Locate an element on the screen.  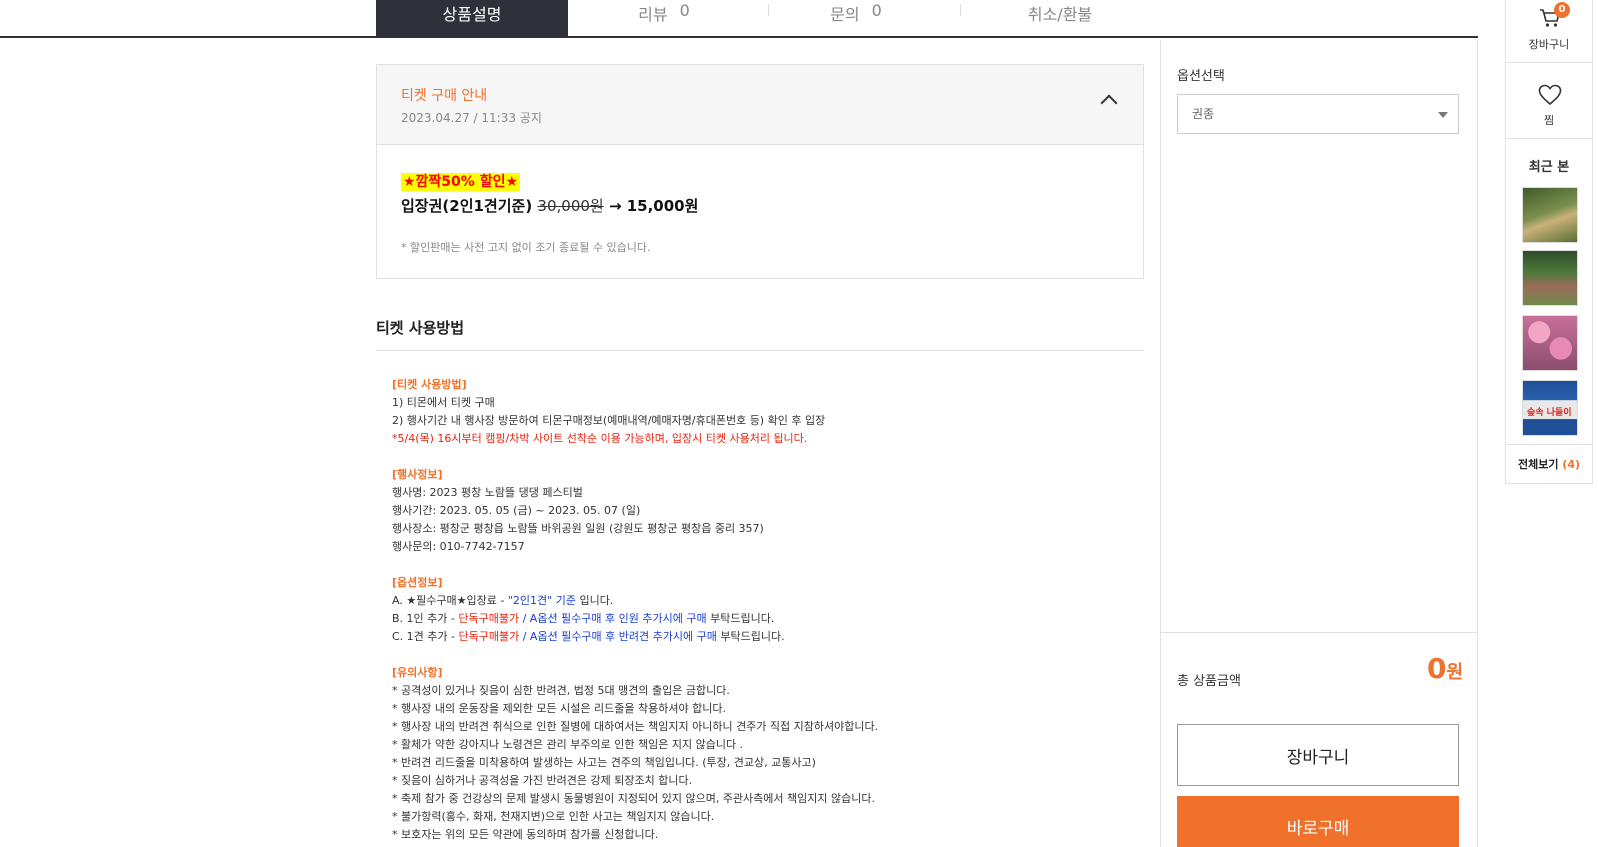
caution-line: * 보호자는 위의 모든 약관에 동의하며 참가를 신청합니다. is located at coordinates (525, 834).